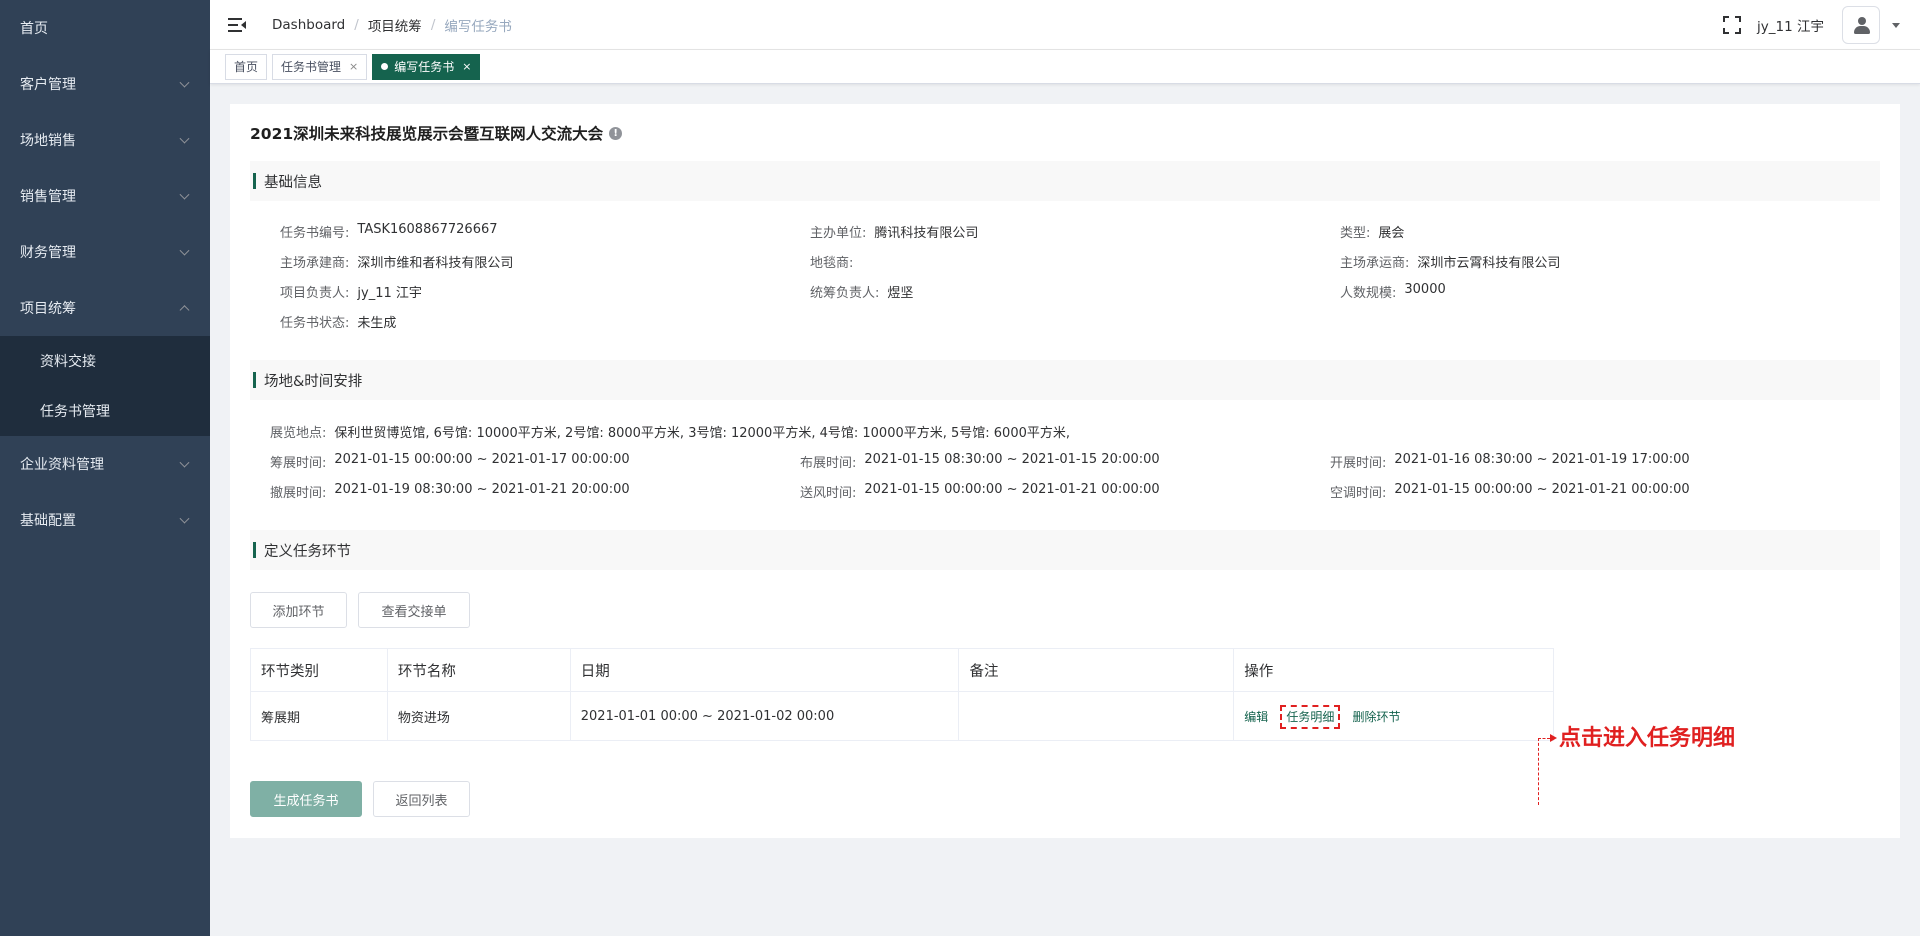  I want to click on table-cell-ops: 编辑 任务明细 删除环节, so click(1393, 716).